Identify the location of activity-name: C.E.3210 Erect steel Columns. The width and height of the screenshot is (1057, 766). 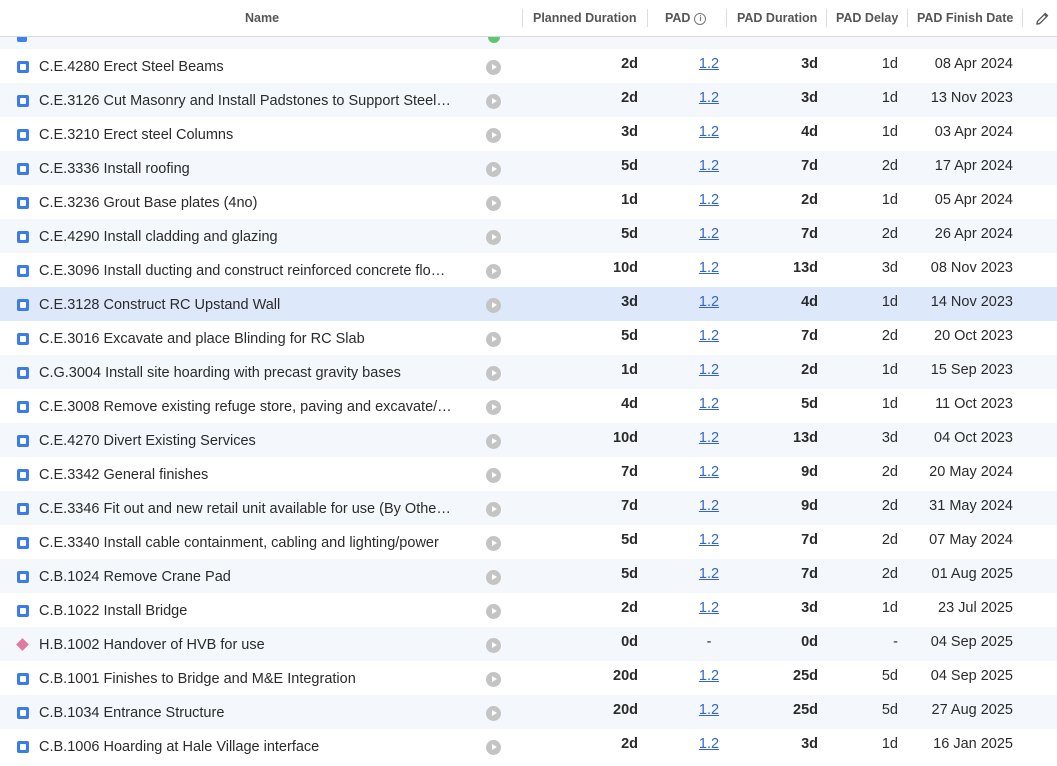
(259, 135).